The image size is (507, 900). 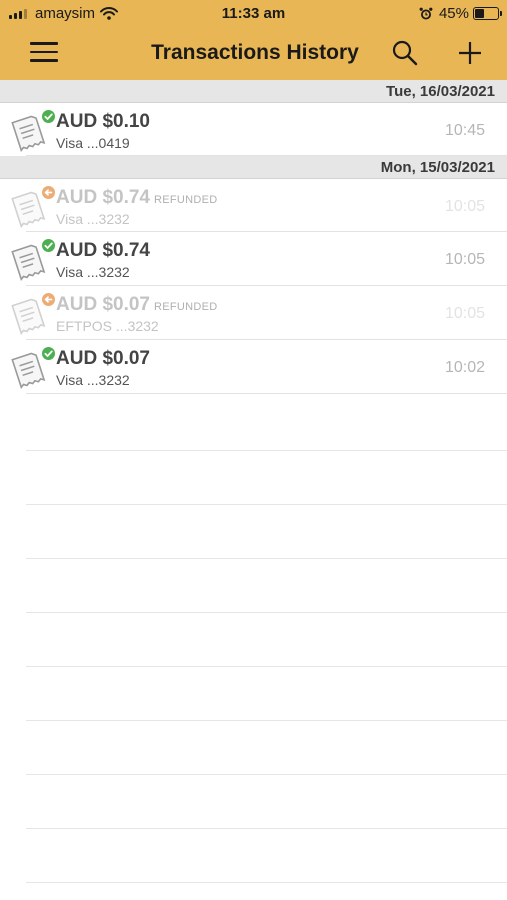 What do you see at coordinates (253, 367) in the screenshot?
I see `transaction-row: AUD $0.07 Visa ...3232 10:02` at bounding box center [253, 367].